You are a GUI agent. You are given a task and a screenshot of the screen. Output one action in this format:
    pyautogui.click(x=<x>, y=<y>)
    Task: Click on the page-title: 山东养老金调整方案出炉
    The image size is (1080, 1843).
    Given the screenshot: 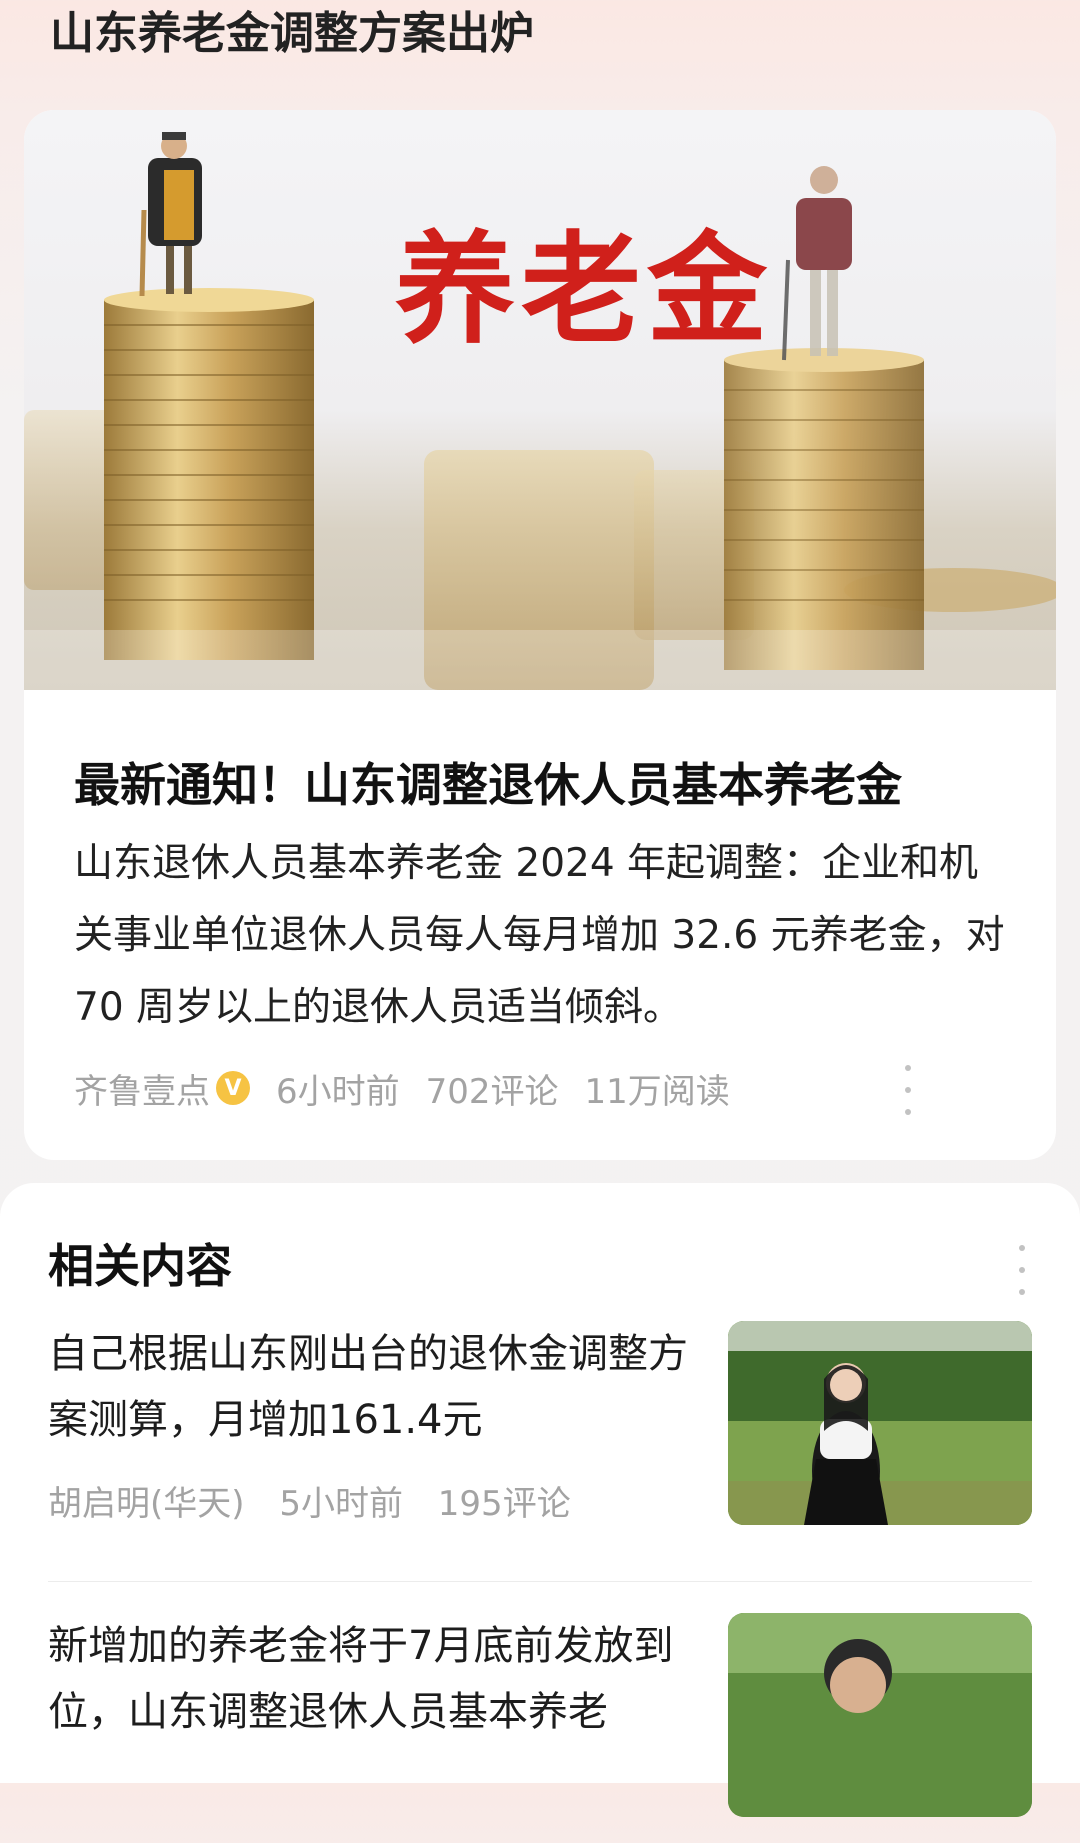 What is the action you would take?
    pyautogui.click(x=292, y=33)
    